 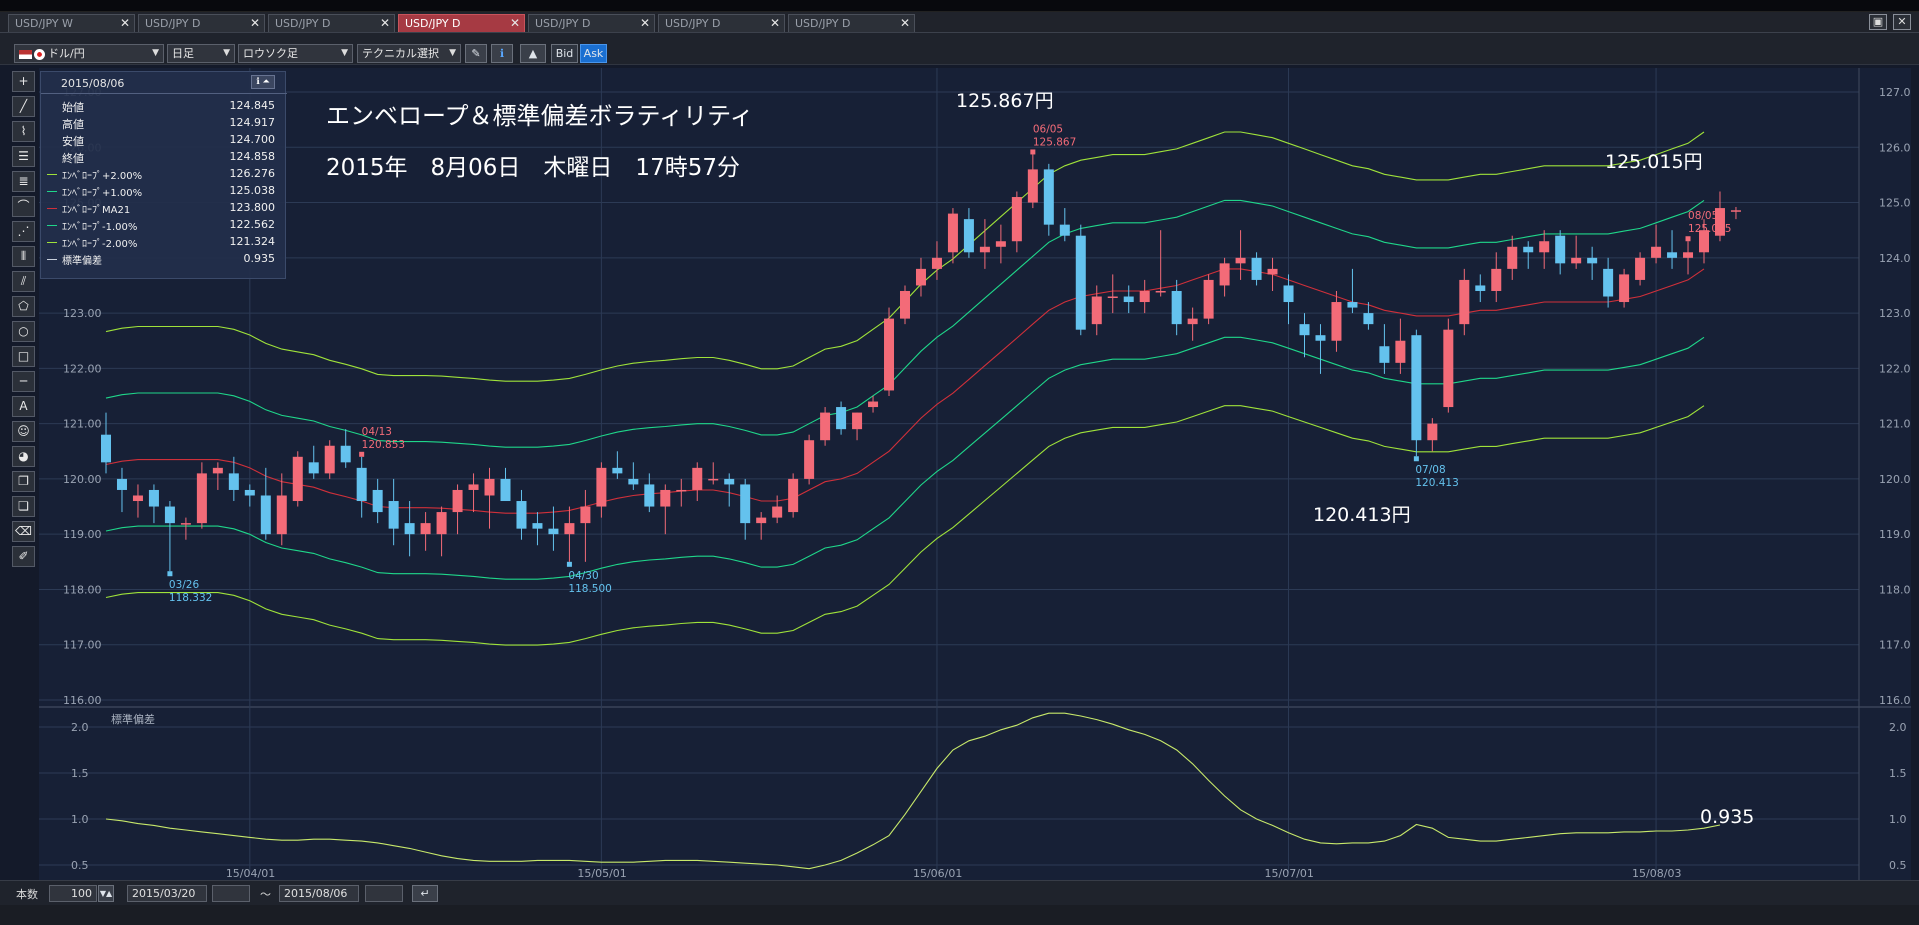 What do you see at coordinates (23, 206) in the screenshot?
I see `arc-icon: ⌒` at bounding box center [23, 206].